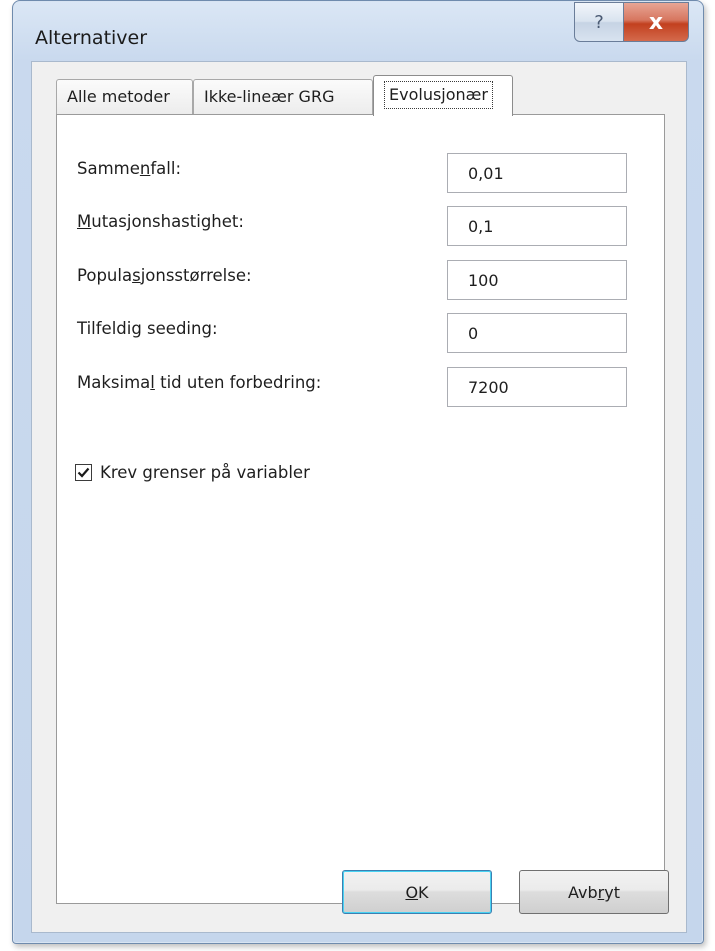  What do you see at coordinates (164, 275) in the screenshot?
I see `population-size-label: Populasjonsstørrelse:` at bounding box center [164, 275].